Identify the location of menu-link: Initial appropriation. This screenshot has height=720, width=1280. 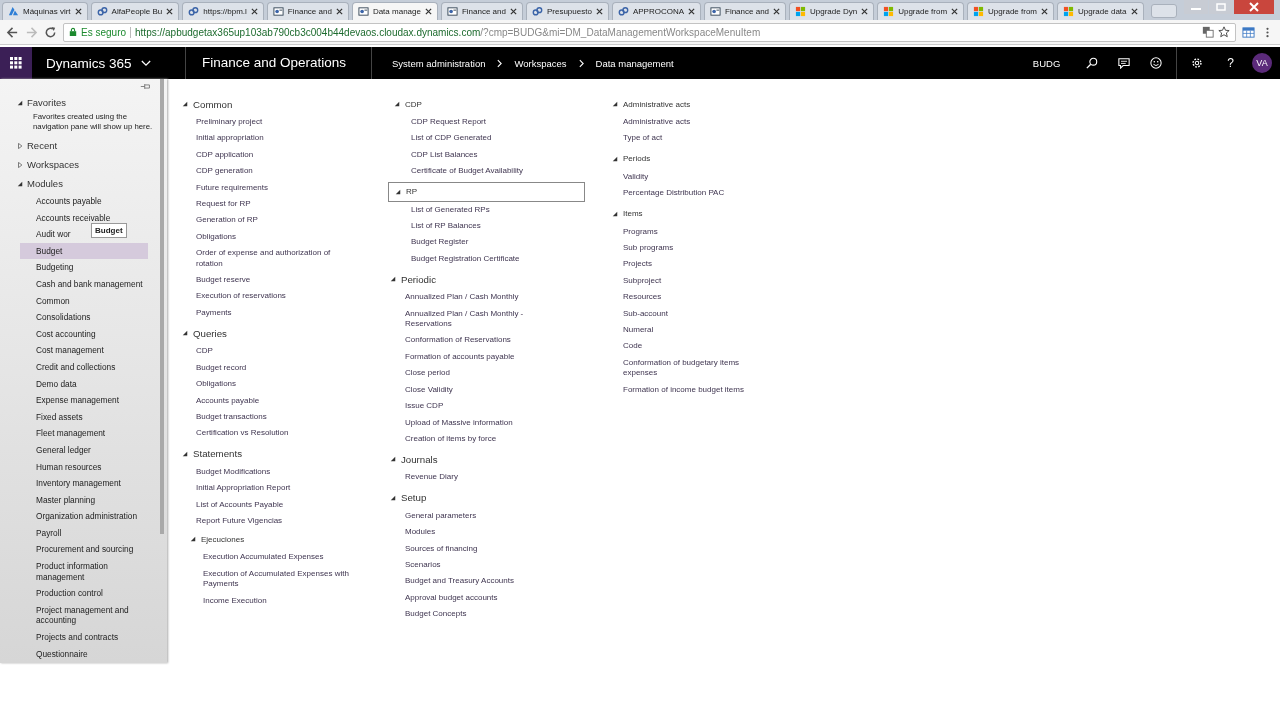
(271, 138).